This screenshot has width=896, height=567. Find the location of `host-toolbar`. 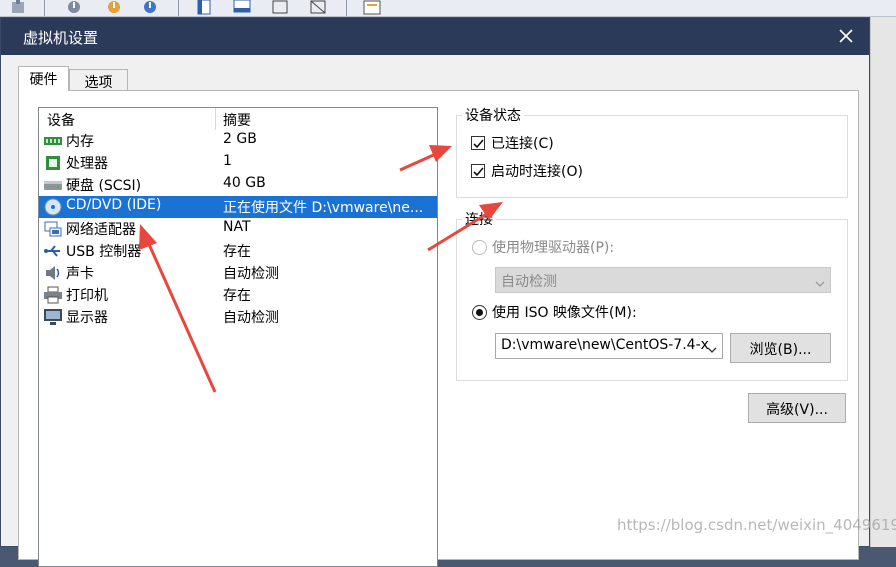

host-toolbar is located at coordinates (448, 8).